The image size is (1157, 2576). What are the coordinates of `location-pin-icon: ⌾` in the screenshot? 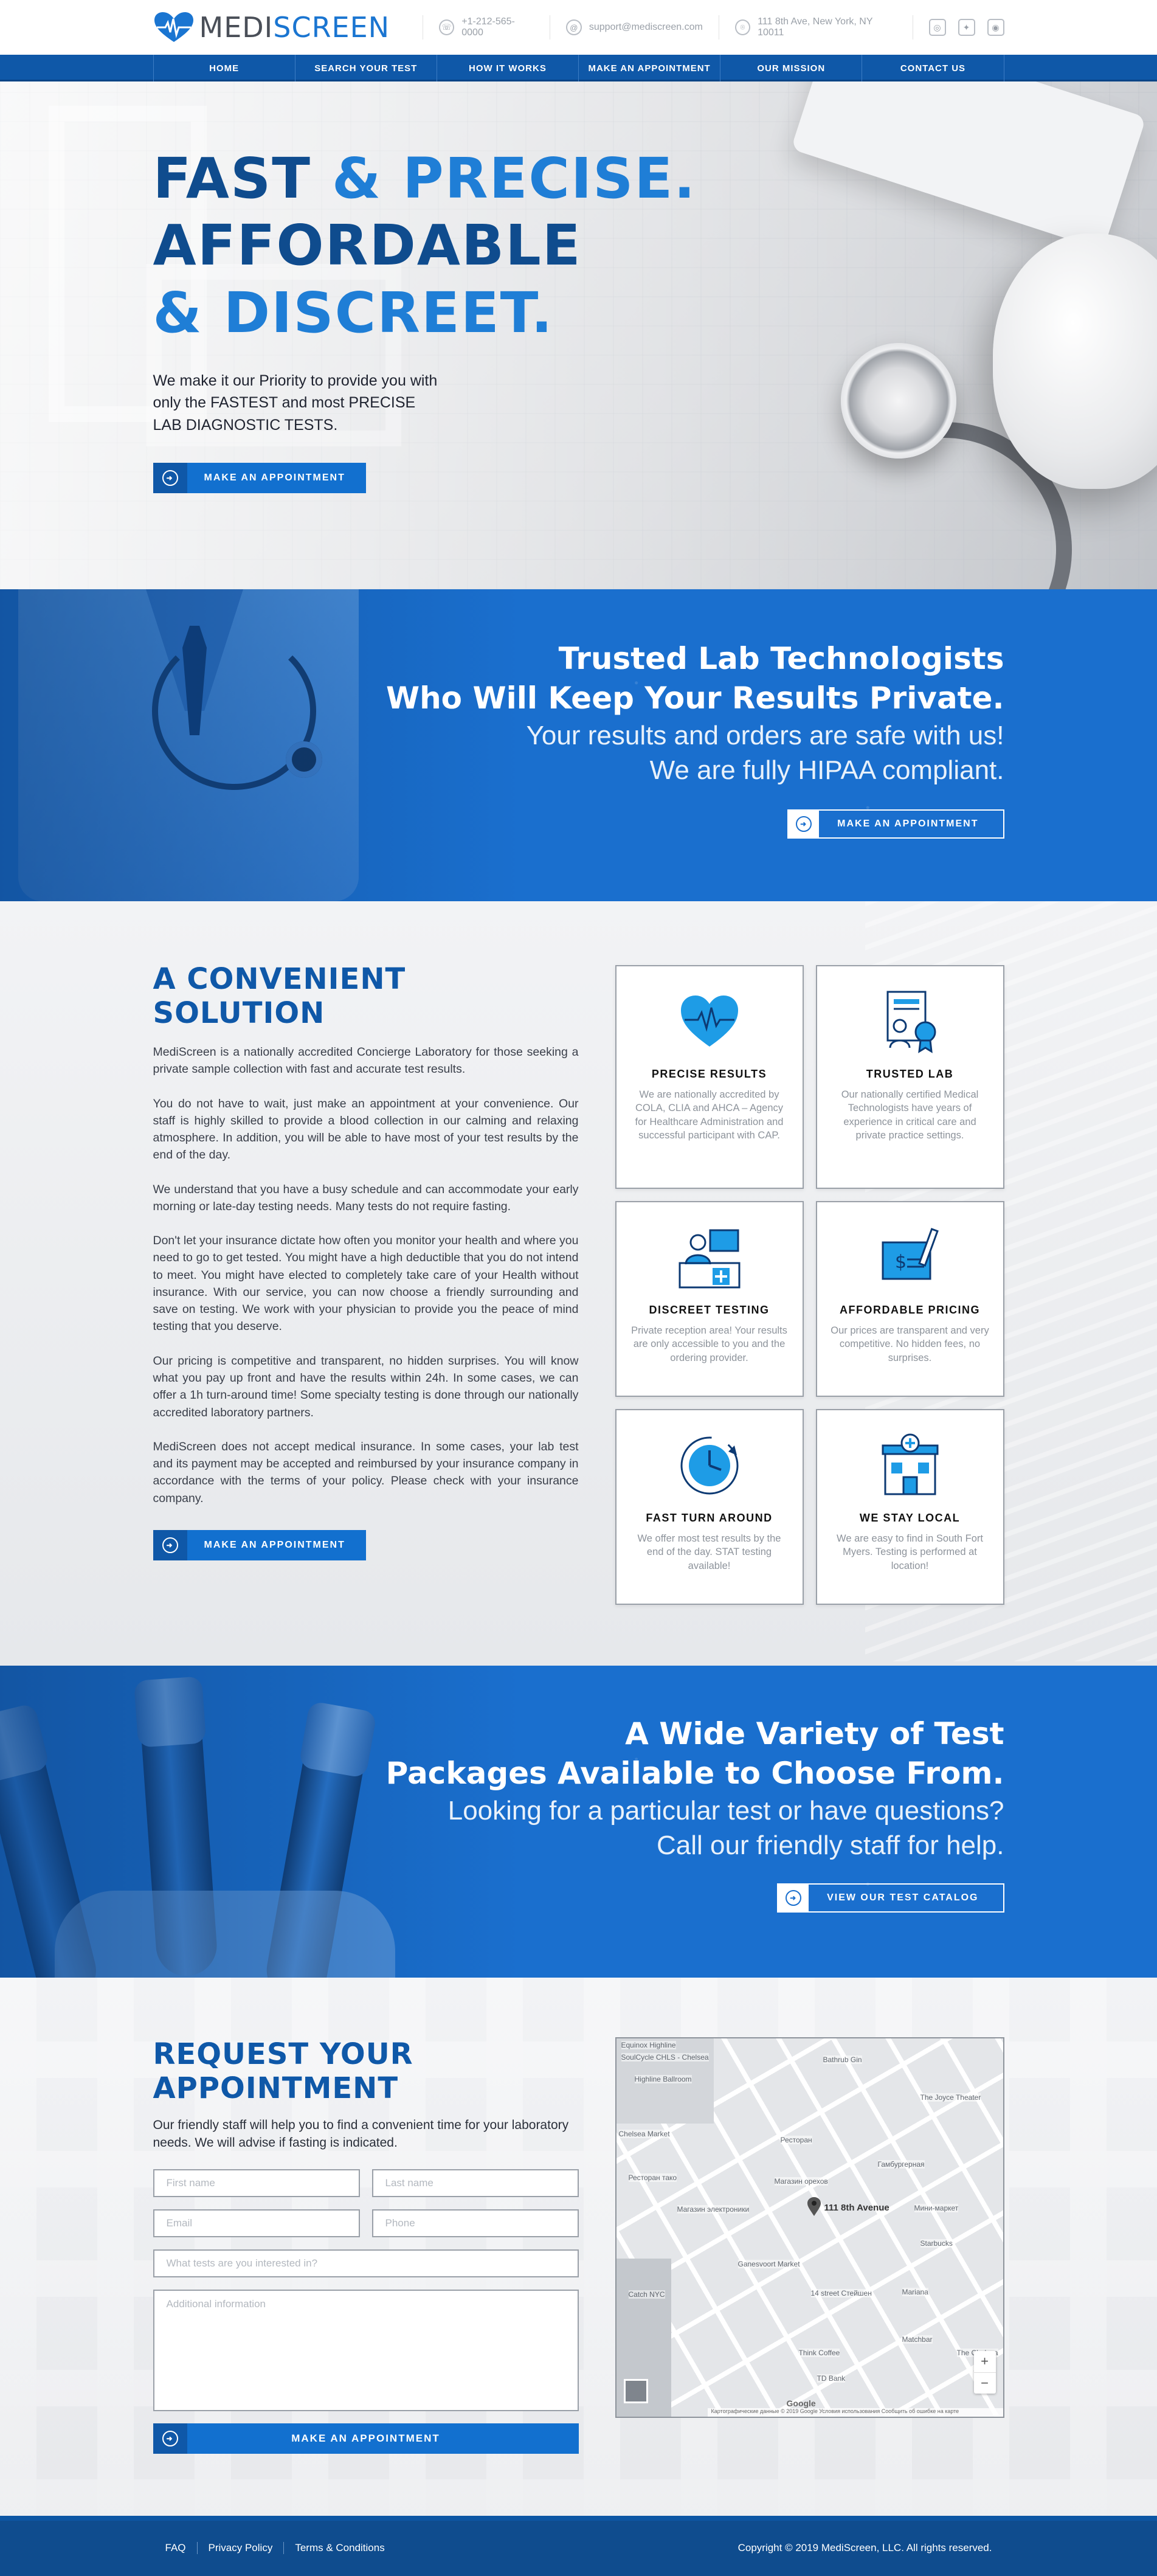 It's located at (742, 27).